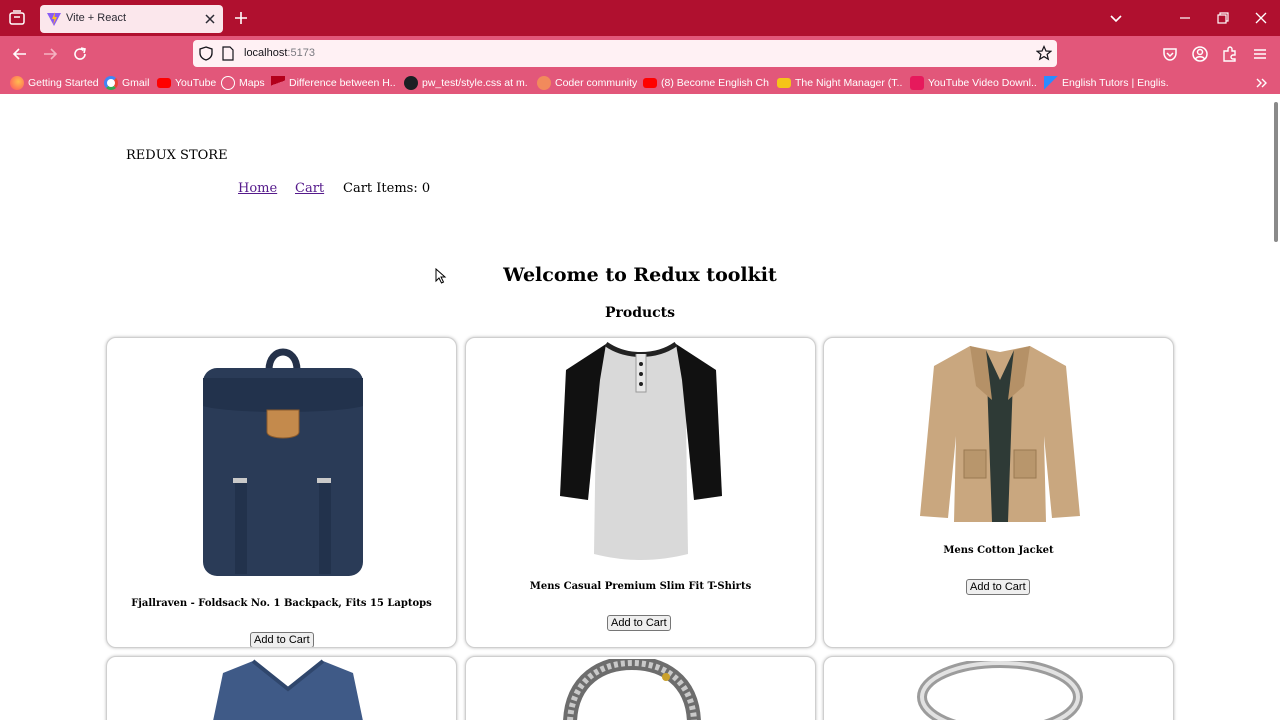 The image size is (1280, 720). Describe the element at coordinates (196, 83) in the screenshot. I see `bookmark-label: YouTube` at that location.